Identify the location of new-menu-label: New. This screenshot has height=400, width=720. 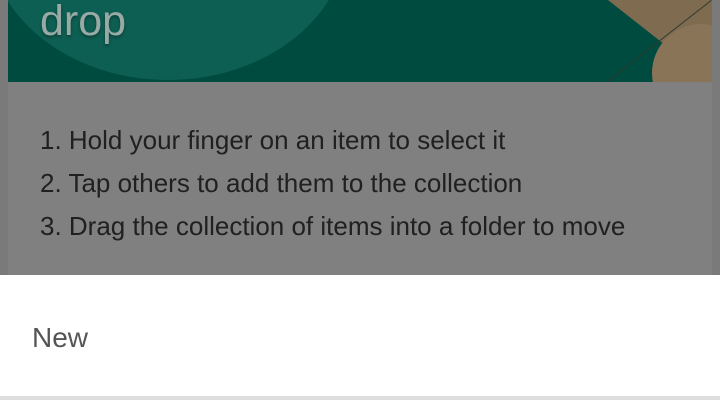
(60, 337).